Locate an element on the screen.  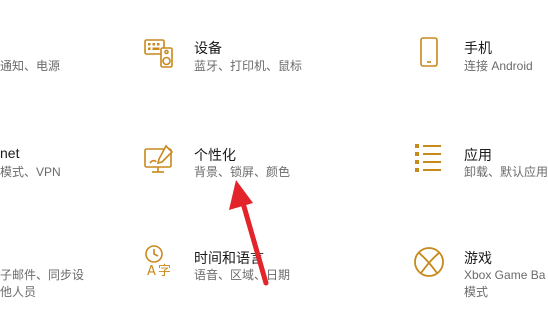
phone-description: 连接 Android is located at coordinates (498, 66).